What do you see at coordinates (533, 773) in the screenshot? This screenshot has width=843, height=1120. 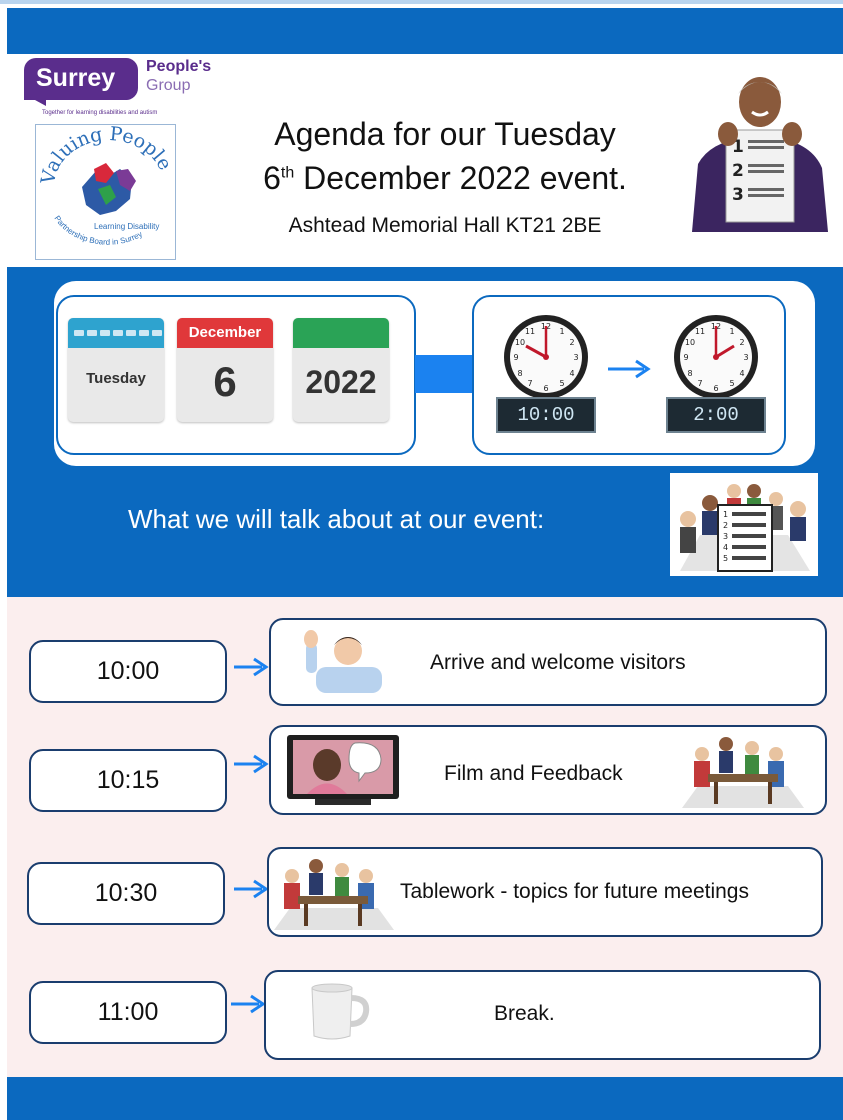 I see `agenda-label-2: Film and Feedback` at bounding box center [533, 773].